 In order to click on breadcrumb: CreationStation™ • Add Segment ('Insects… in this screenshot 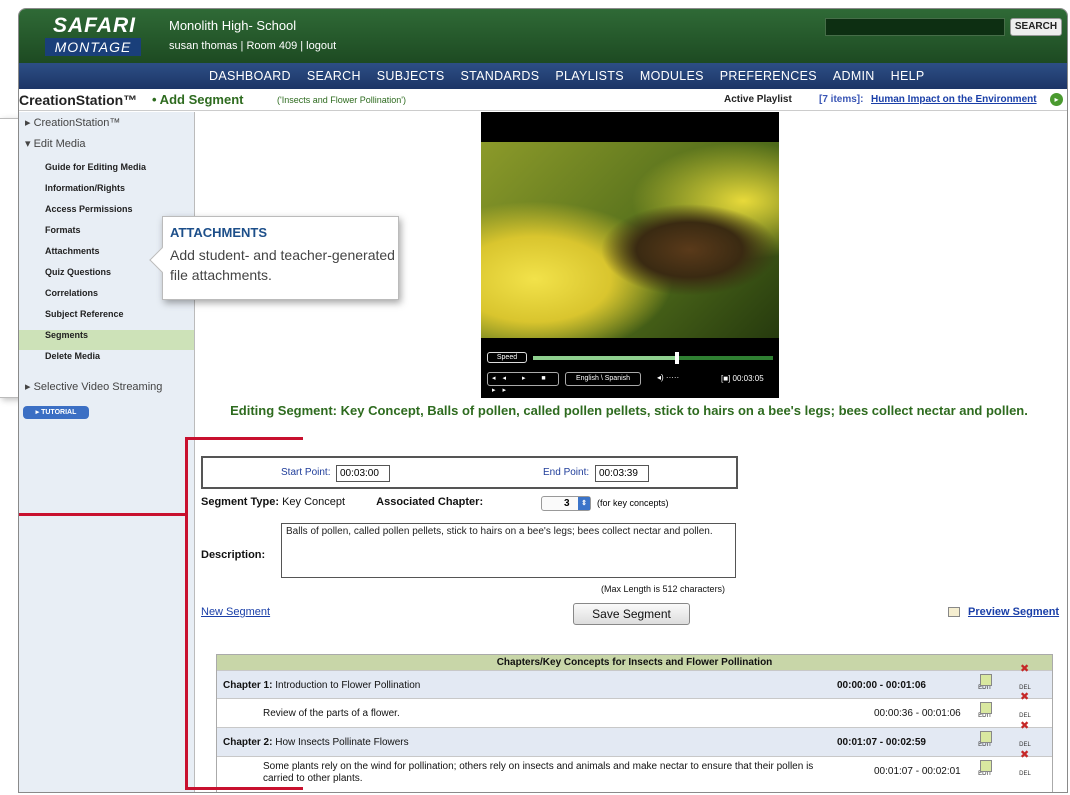, I will do `click(543, 100)`.